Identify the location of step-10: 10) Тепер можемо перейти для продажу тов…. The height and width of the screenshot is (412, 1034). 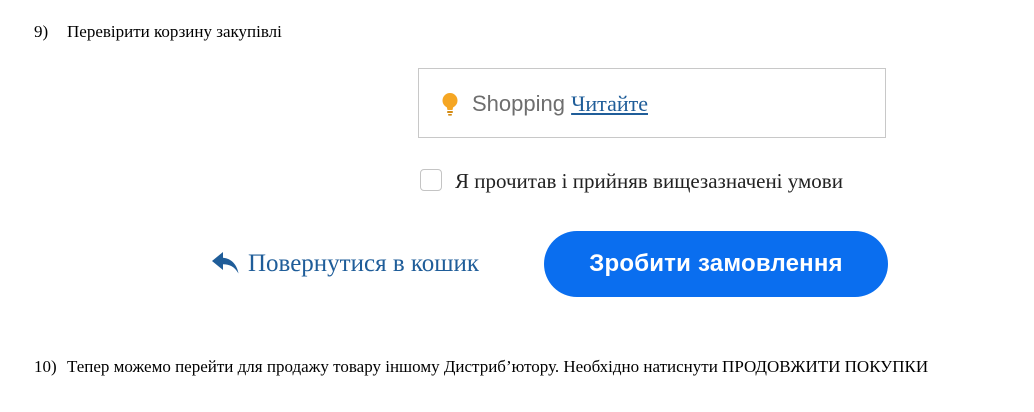
(509, 379).